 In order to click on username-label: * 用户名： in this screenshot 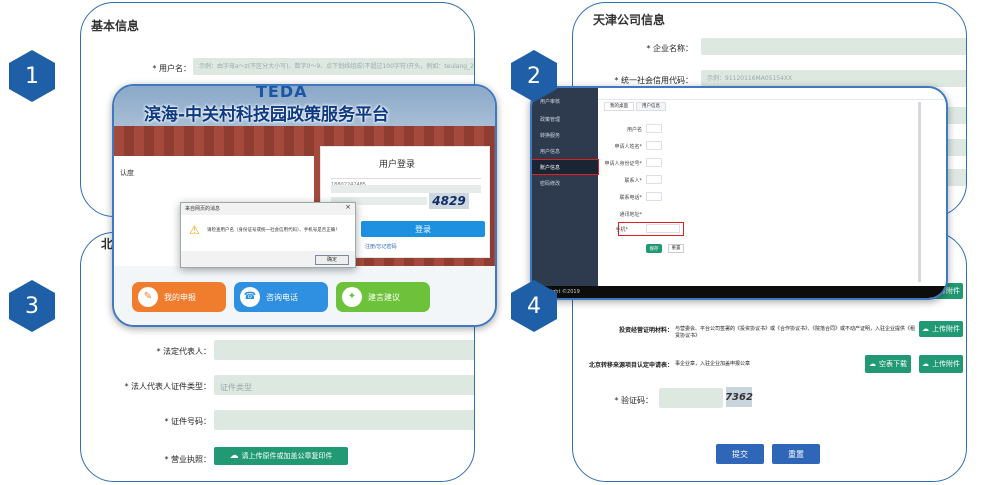, I will do `click(171, 68)`.